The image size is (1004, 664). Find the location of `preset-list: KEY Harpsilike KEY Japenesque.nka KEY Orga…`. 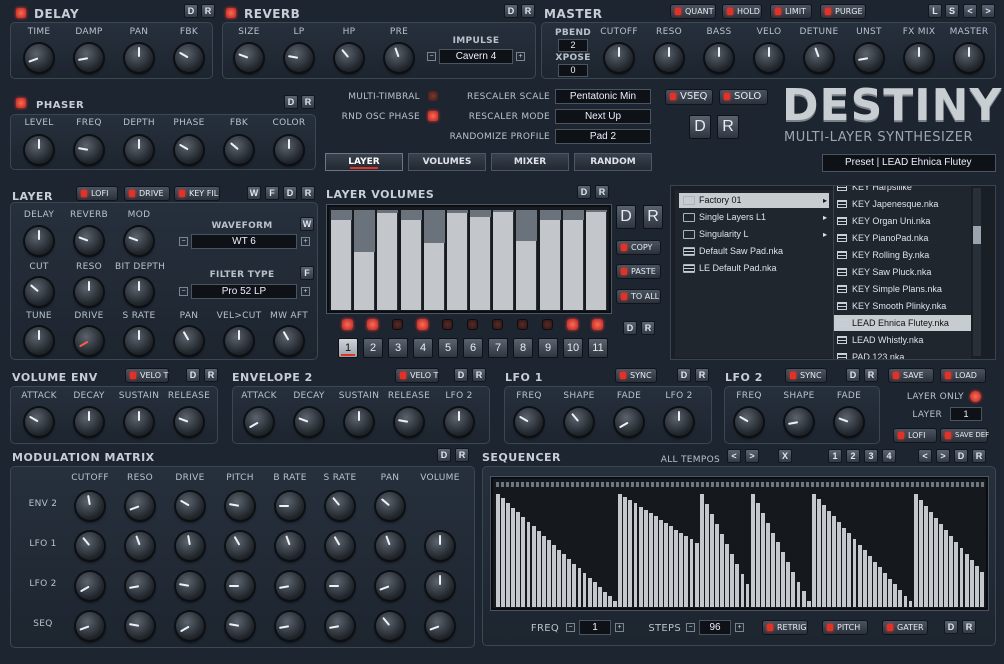

preset-list: KEY Harpsilike KEY Japenesque.nka KEY Orga… is located at coordinates (902, 272).